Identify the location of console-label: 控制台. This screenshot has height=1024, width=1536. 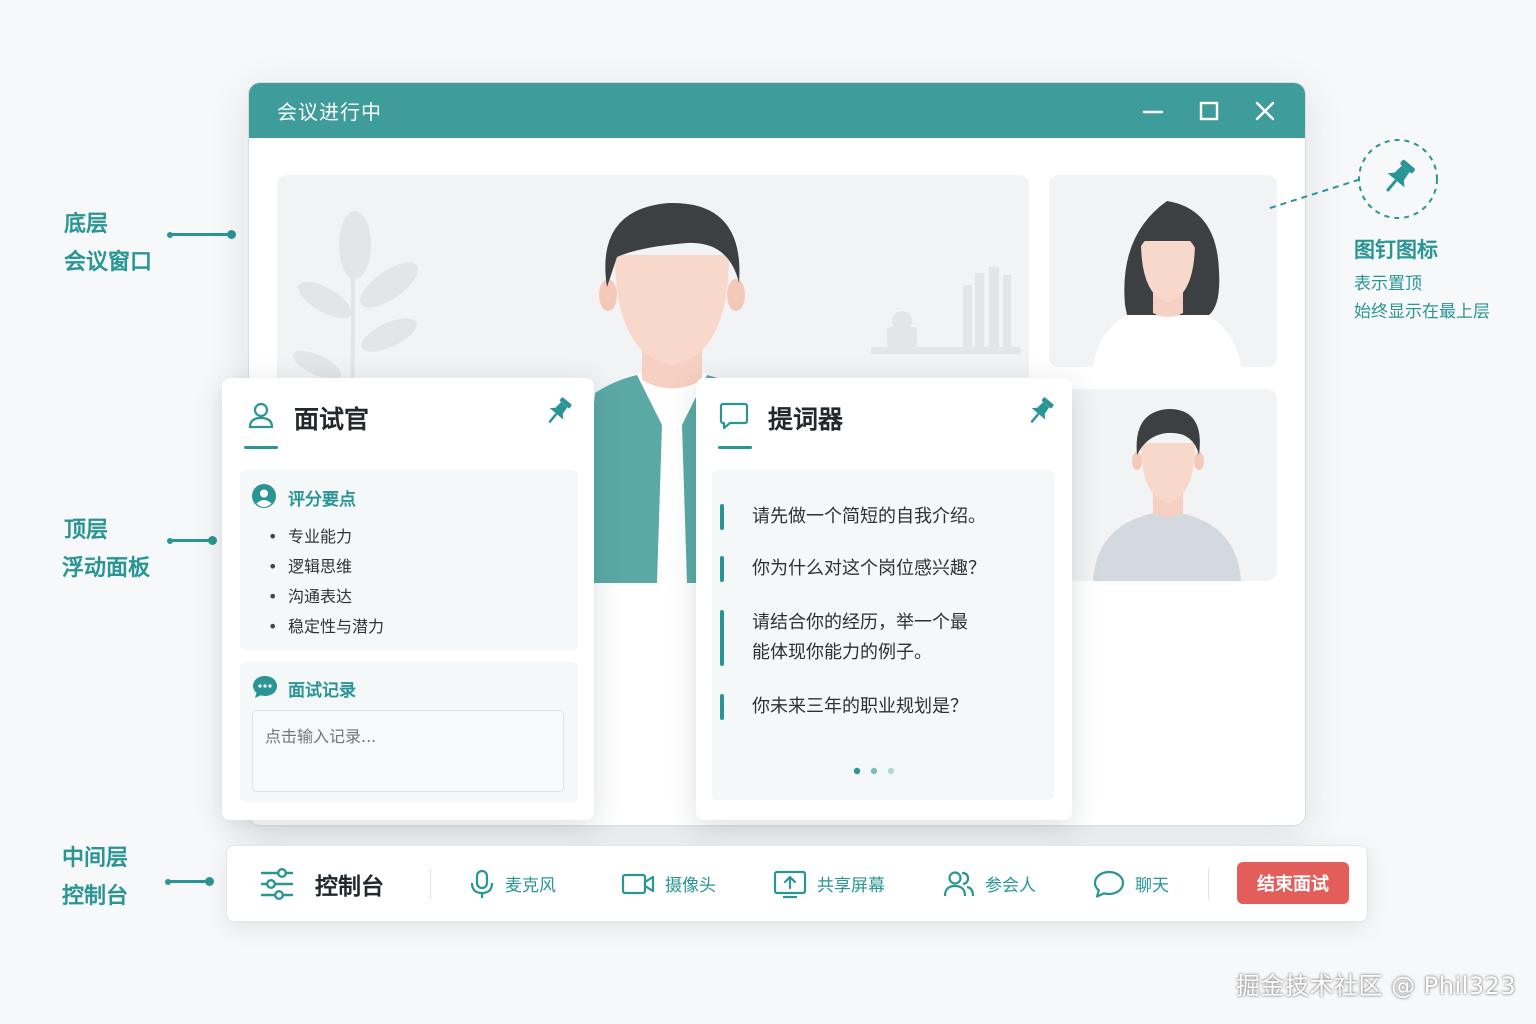
(349, 886).